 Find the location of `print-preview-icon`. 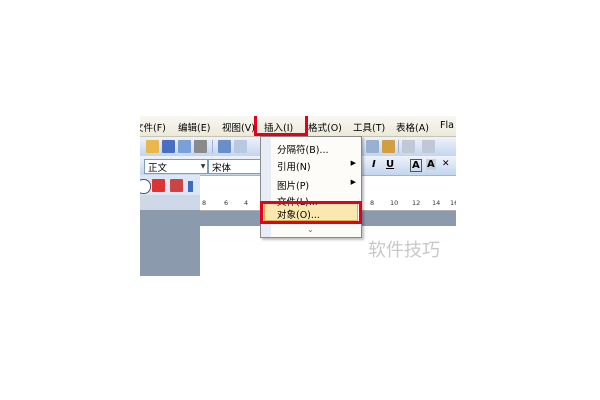

print-preview-icon is located at coordinates (224, 146).